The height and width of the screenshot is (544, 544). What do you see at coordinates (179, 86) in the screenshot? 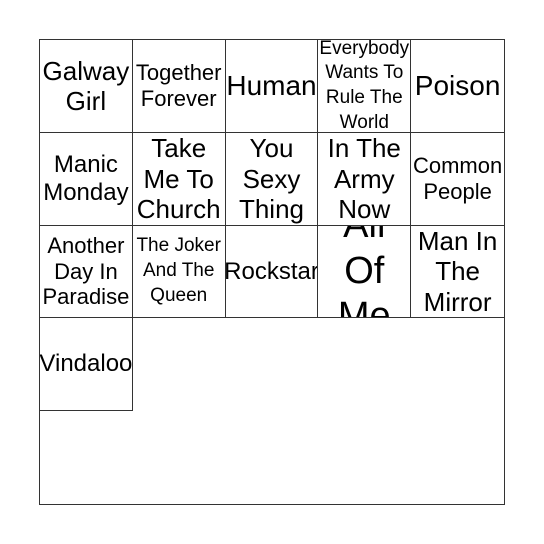
I see `bingo-cell: Together Forever` at bounding box center [179, 86].